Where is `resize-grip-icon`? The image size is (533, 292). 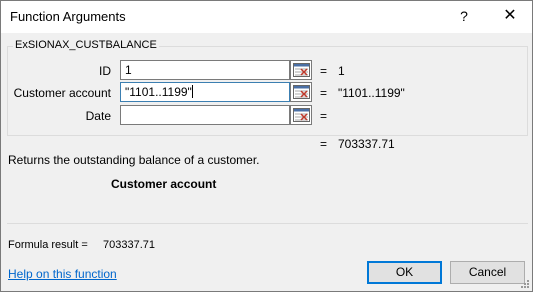 resize-grip-icon is located at coordinates (525, 284).